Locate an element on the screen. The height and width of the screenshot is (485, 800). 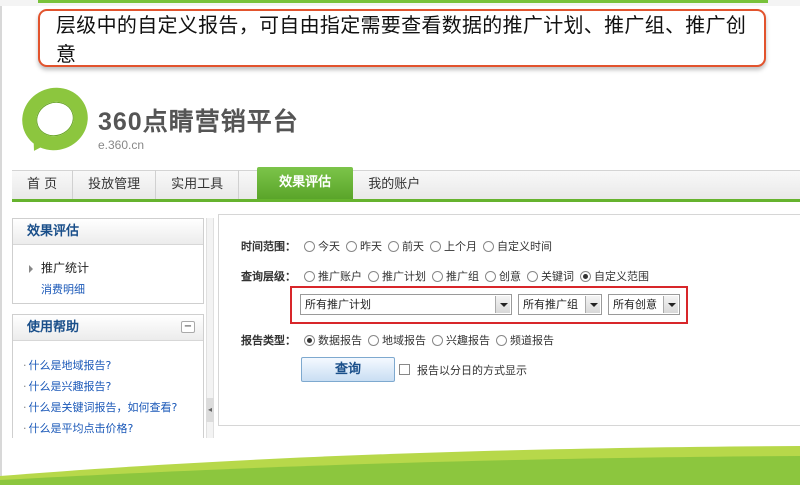
radio-label: 今天 is located at coordinates (329, 246).